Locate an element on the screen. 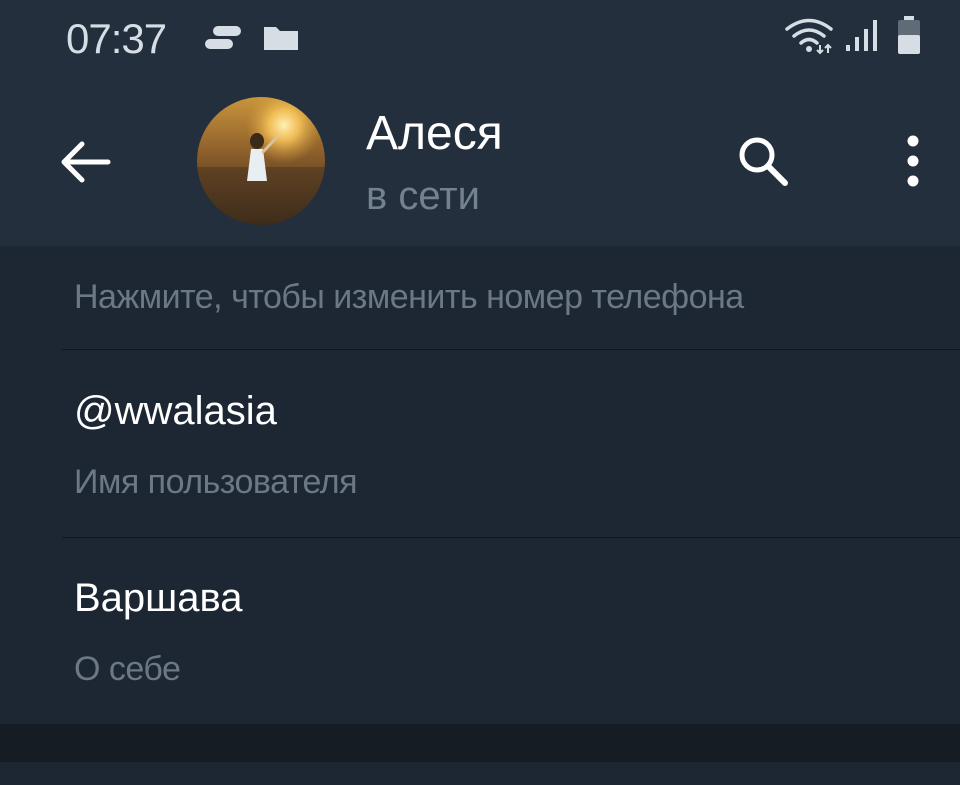  search-icon is located at coordinates (763, 161).